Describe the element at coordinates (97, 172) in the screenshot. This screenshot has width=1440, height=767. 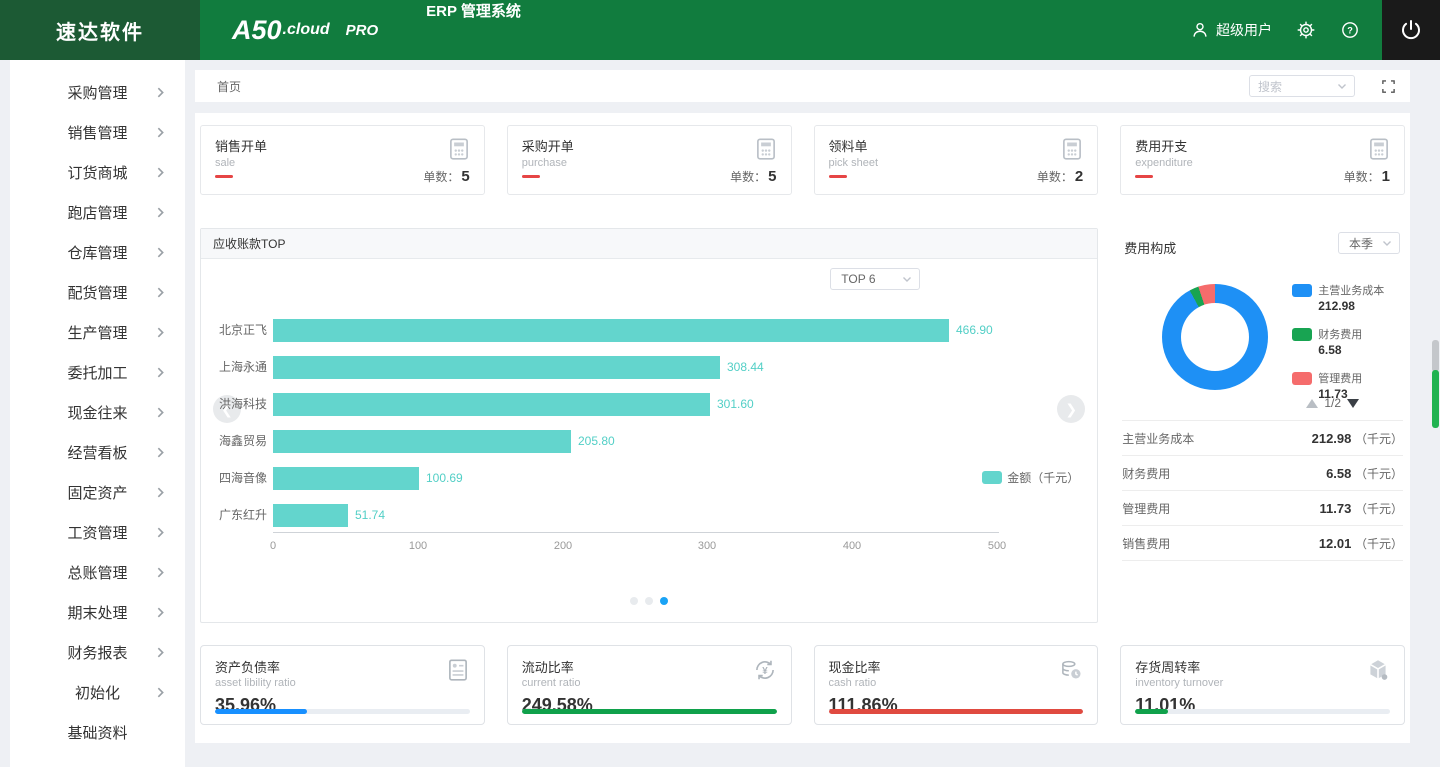
I see `sidebar-item: 订货商城` at that location.